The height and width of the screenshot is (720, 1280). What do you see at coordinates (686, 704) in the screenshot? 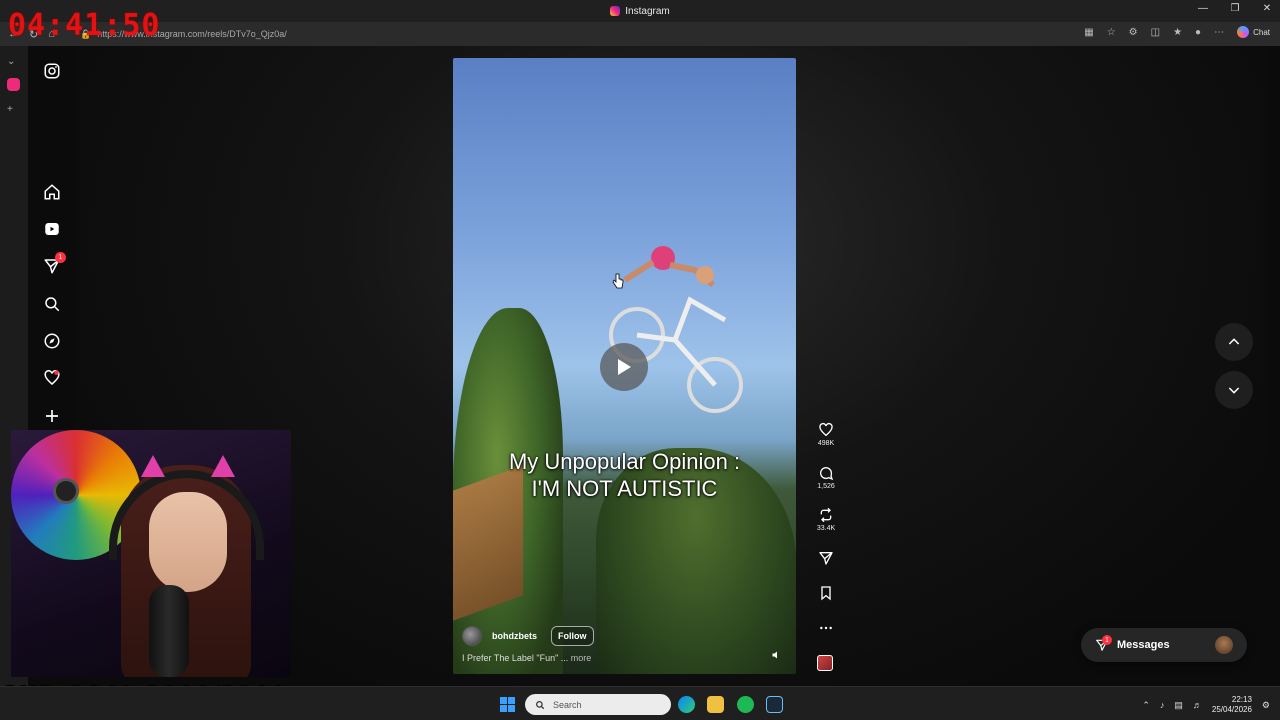
I see `edge-browser-icon` at bounding box center [686, 704].